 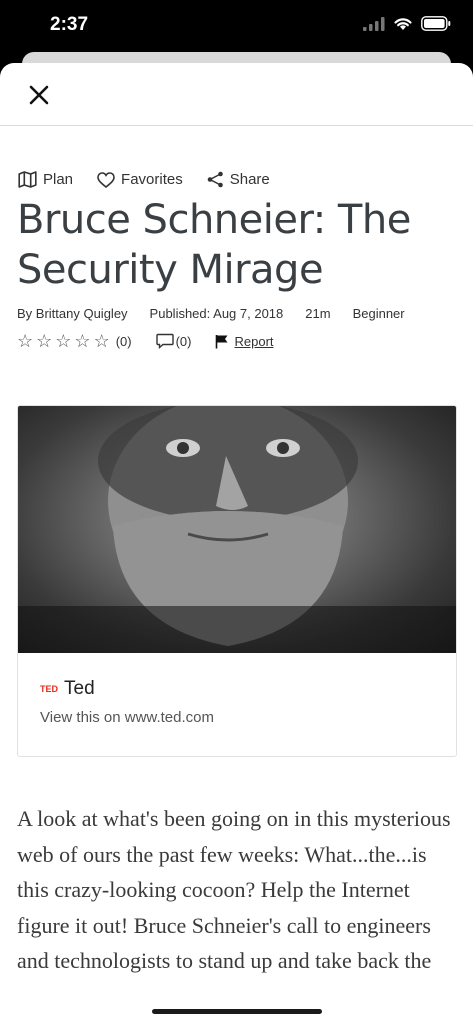 What do you see at coordinates (436, 23) in the screenshot?
I see `battery-icon` at bounding box center [436, 23].